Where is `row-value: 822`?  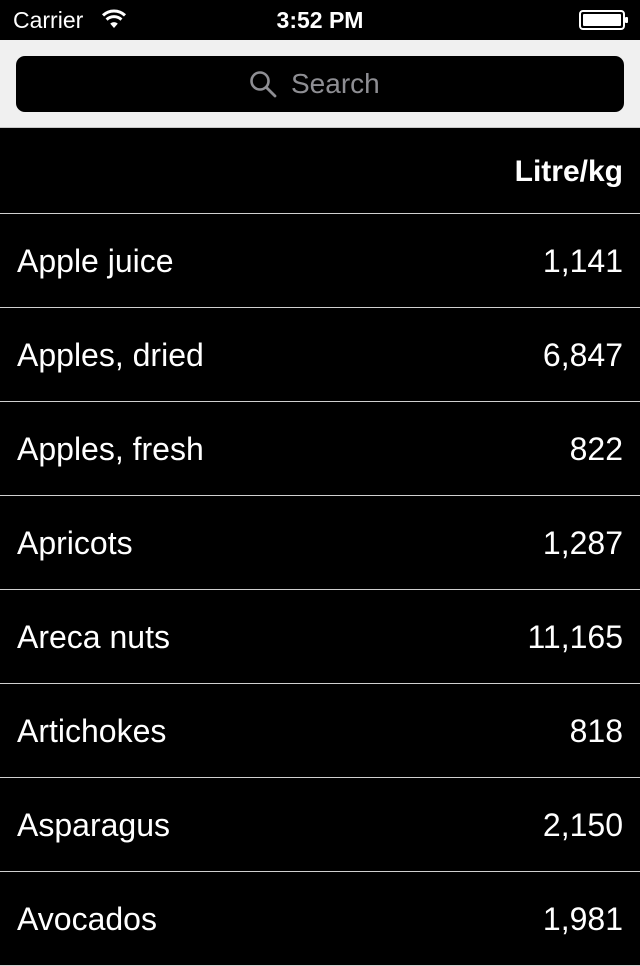
row-value: 822 is located at coordinates (596, 449).